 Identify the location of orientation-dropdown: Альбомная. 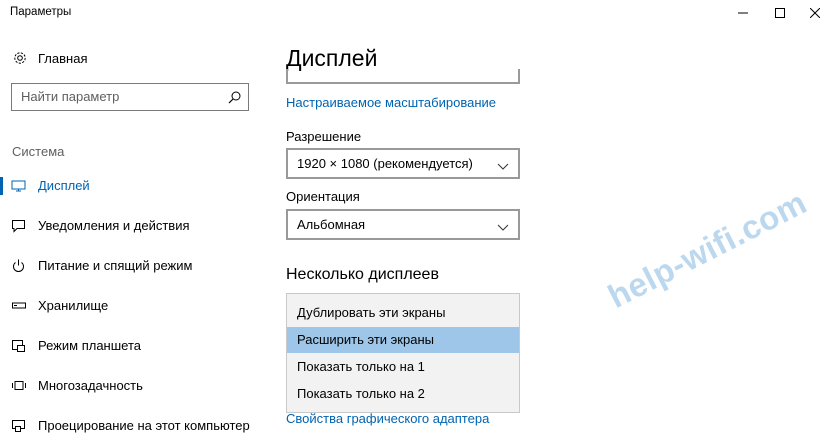
(403, 224).